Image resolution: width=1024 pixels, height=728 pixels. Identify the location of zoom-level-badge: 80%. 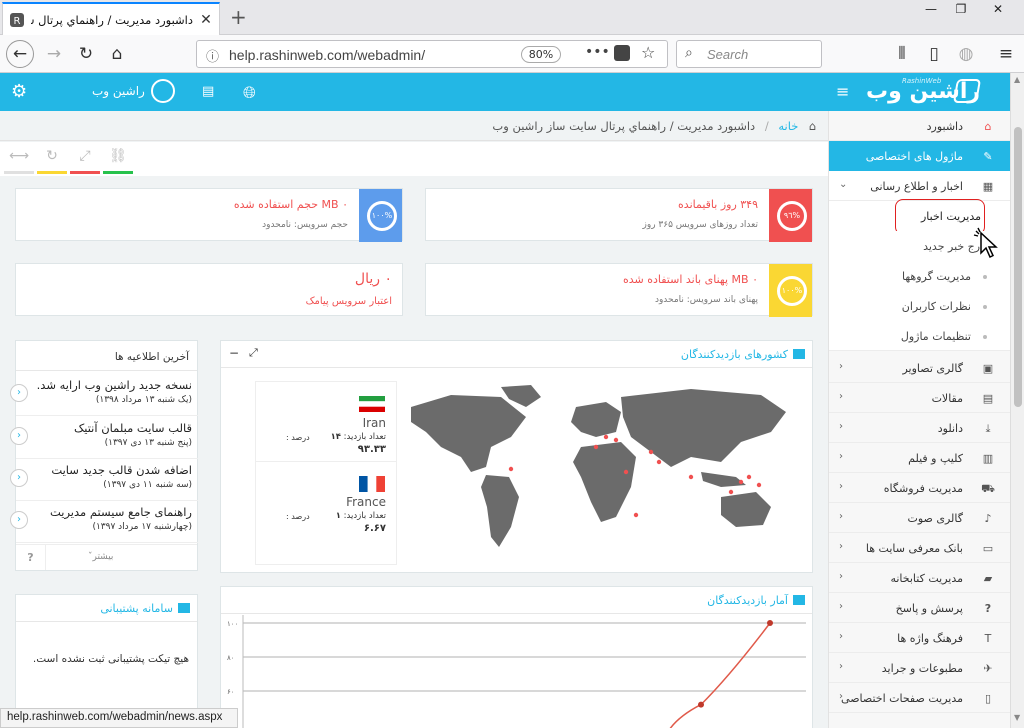
(541, 54).